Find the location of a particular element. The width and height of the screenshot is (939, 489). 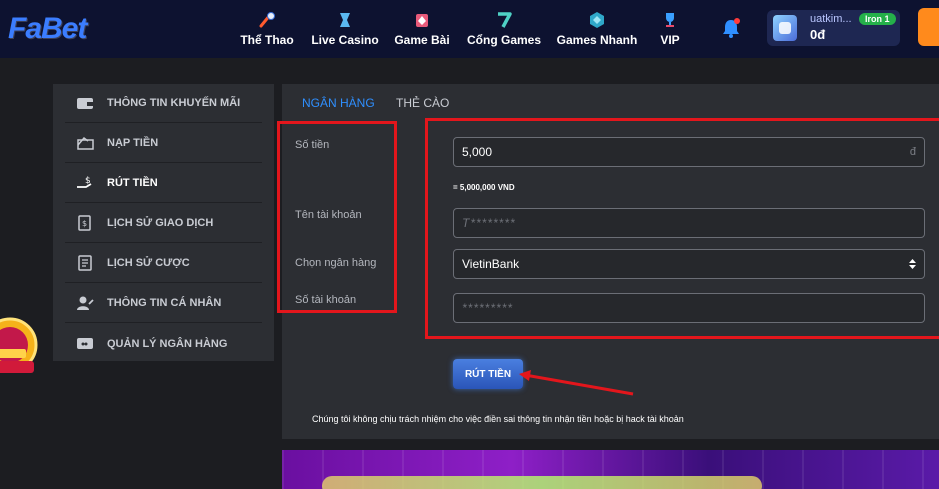

cards-icon is located at coordinates (422, 20).